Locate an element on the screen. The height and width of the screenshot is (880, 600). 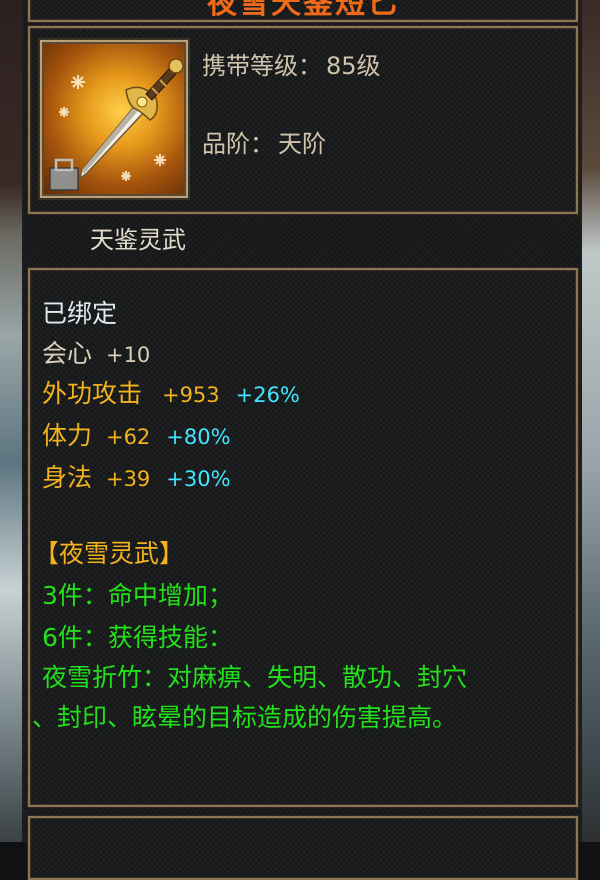
item-grade-value: 天阶 is located at coordinates (302, 144).